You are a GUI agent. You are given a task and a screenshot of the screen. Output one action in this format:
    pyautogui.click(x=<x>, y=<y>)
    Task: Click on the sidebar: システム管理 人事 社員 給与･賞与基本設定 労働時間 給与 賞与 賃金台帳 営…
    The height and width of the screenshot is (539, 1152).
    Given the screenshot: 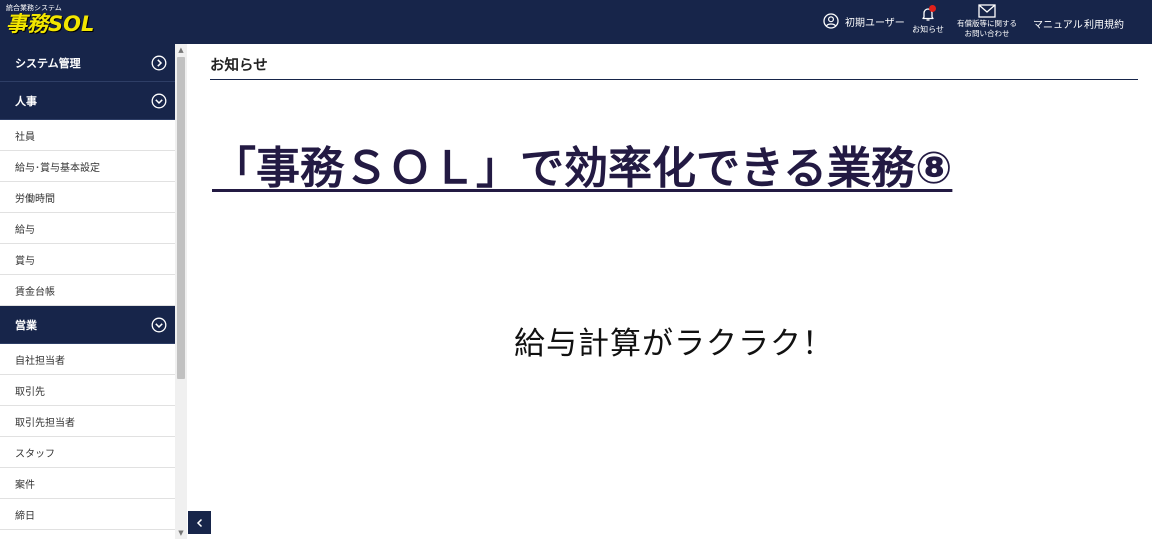 What is the action you would take?
    pyautogui.click(x=87, y=291)
    